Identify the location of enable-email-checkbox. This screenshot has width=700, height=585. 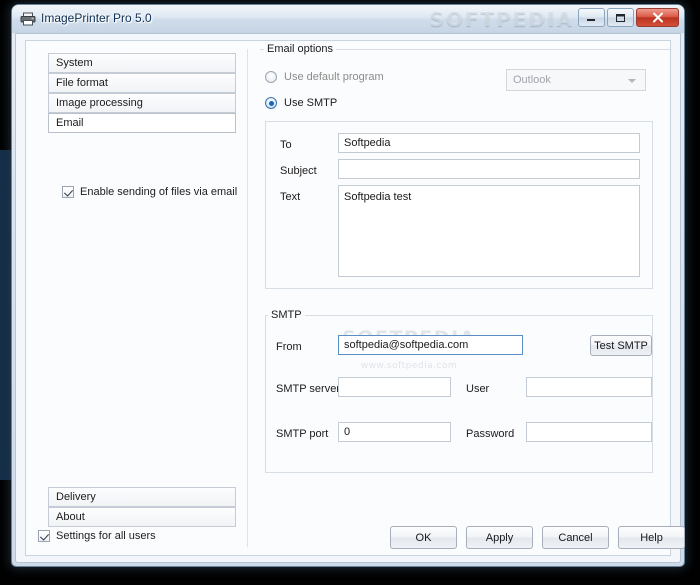
(68, 192).